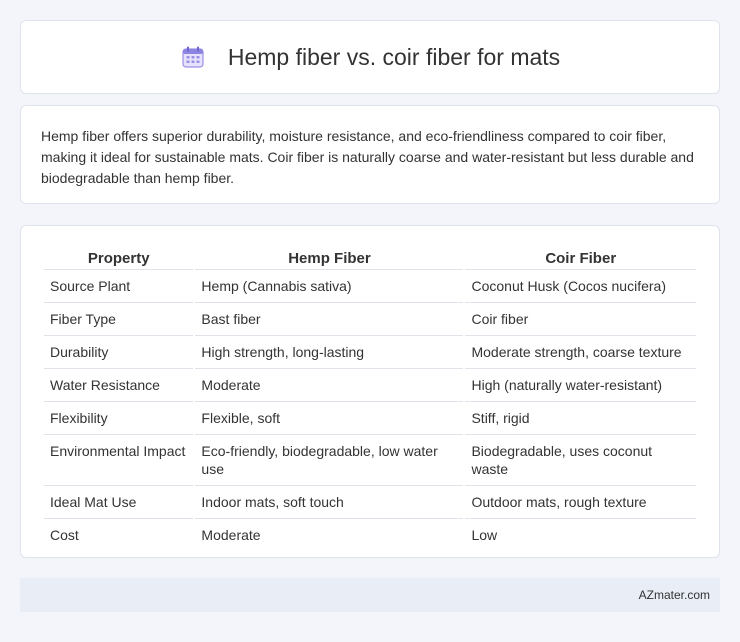  I want to click on column-header-coir-fiber: Coir Fiber, so click(580, 258).